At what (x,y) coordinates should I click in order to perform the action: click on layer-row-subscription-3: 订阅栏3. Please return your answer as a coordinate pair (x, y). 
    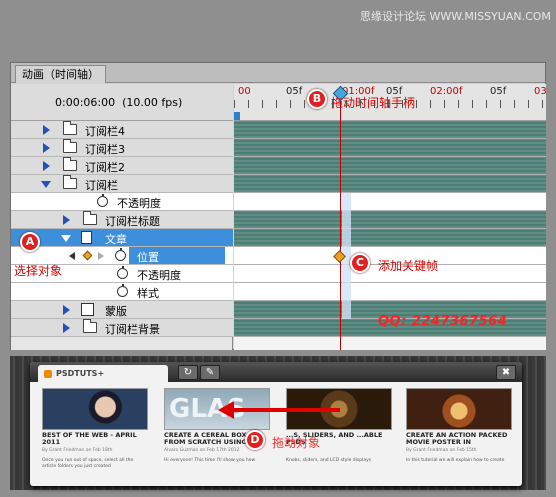
    Looking at the image, I should click on (122, 148).